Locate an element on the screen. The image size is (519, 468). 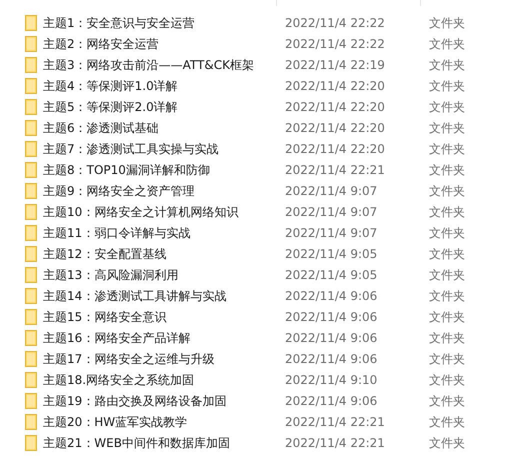
file-name: 主题9：网络安全之资产管理 is located at coordinates (119, 191).